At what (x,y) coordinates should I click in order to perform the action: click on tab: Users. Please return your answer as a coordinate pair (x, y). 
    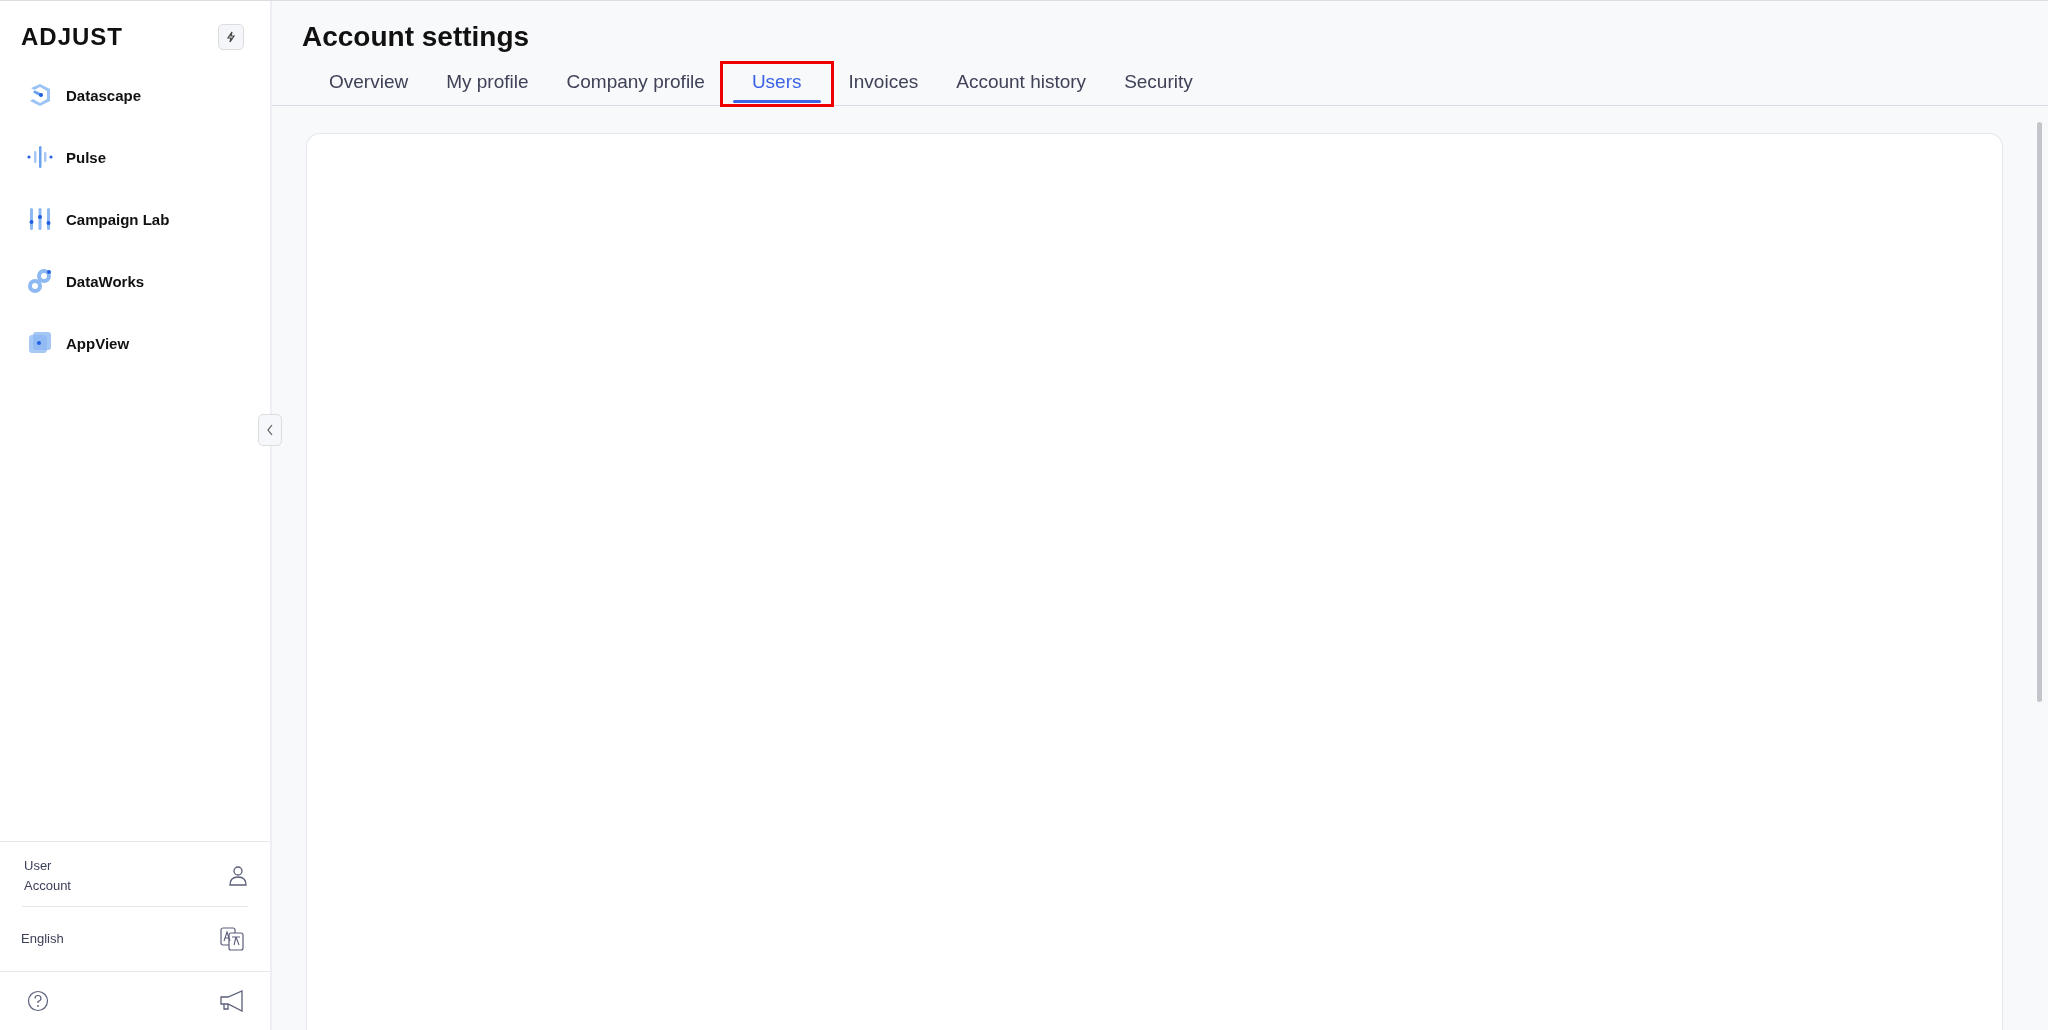
    Looking at the image, I should click on (776, 84).